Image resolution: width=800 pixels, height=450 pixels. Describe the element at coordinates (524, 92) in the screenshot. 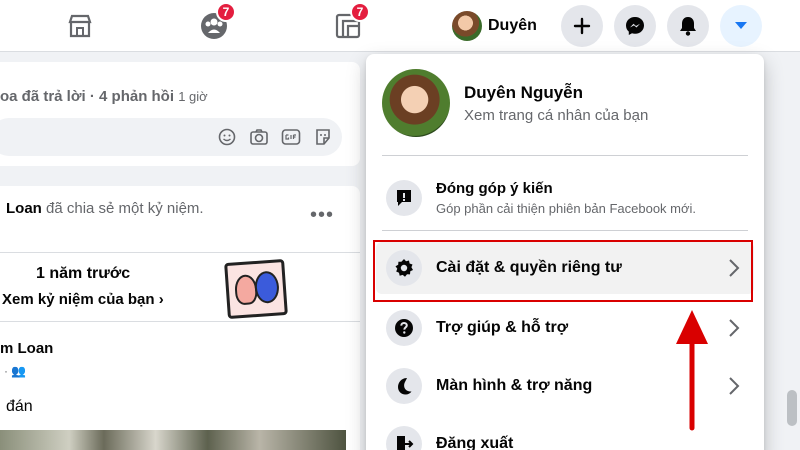

I see `profile-name: Duyên Nguyễn` at that location.